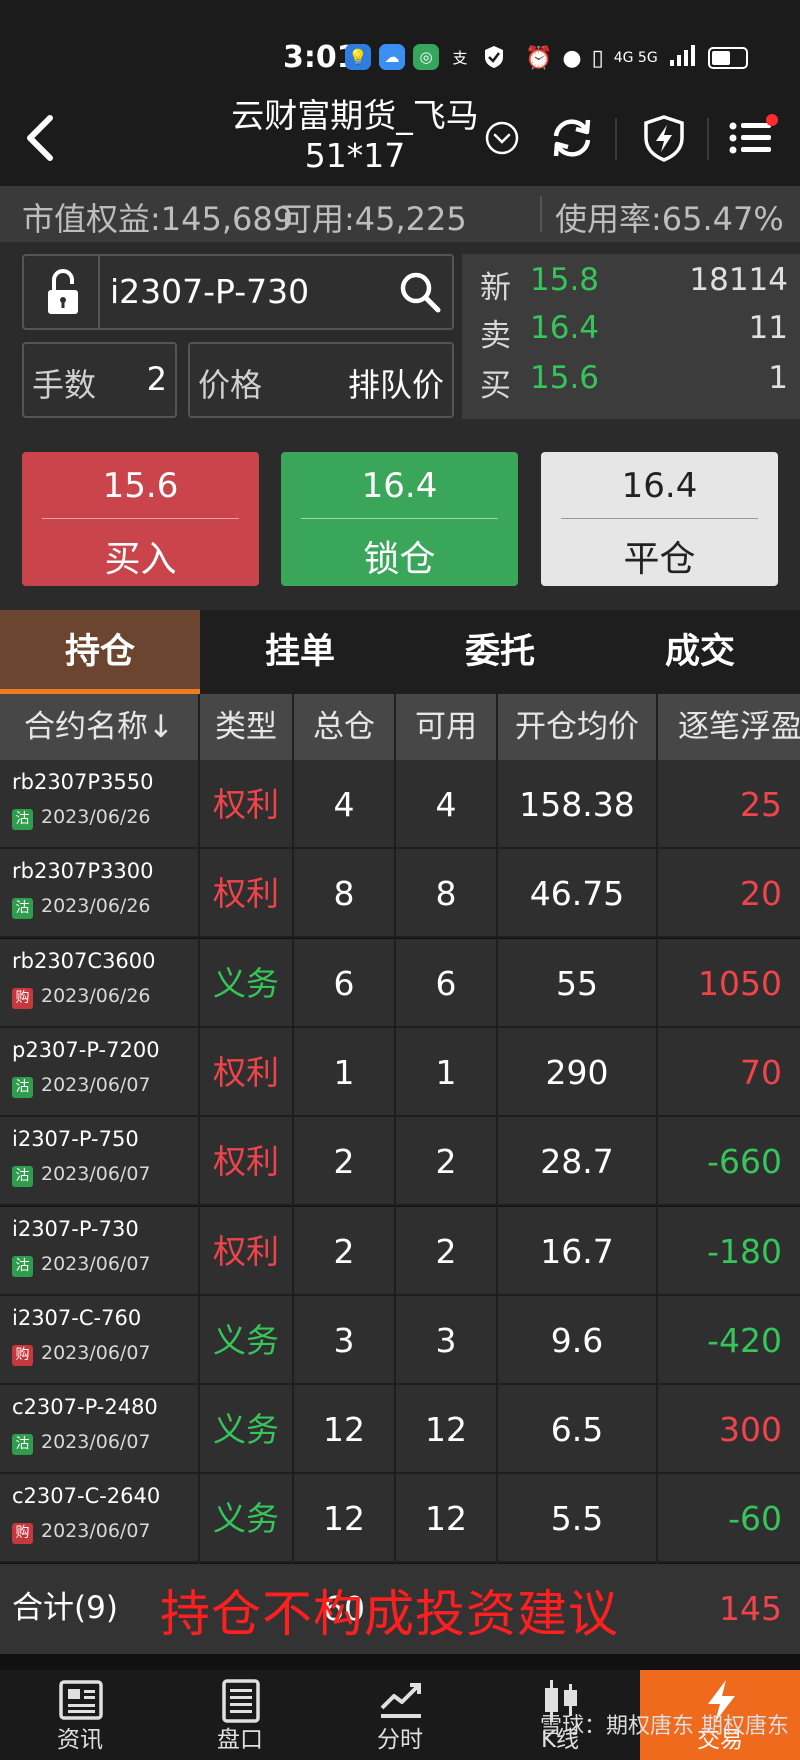  Describe the element at coordinates (80, 1740) in the screenshot. I see `nav-news-label: 资讯` at that location.